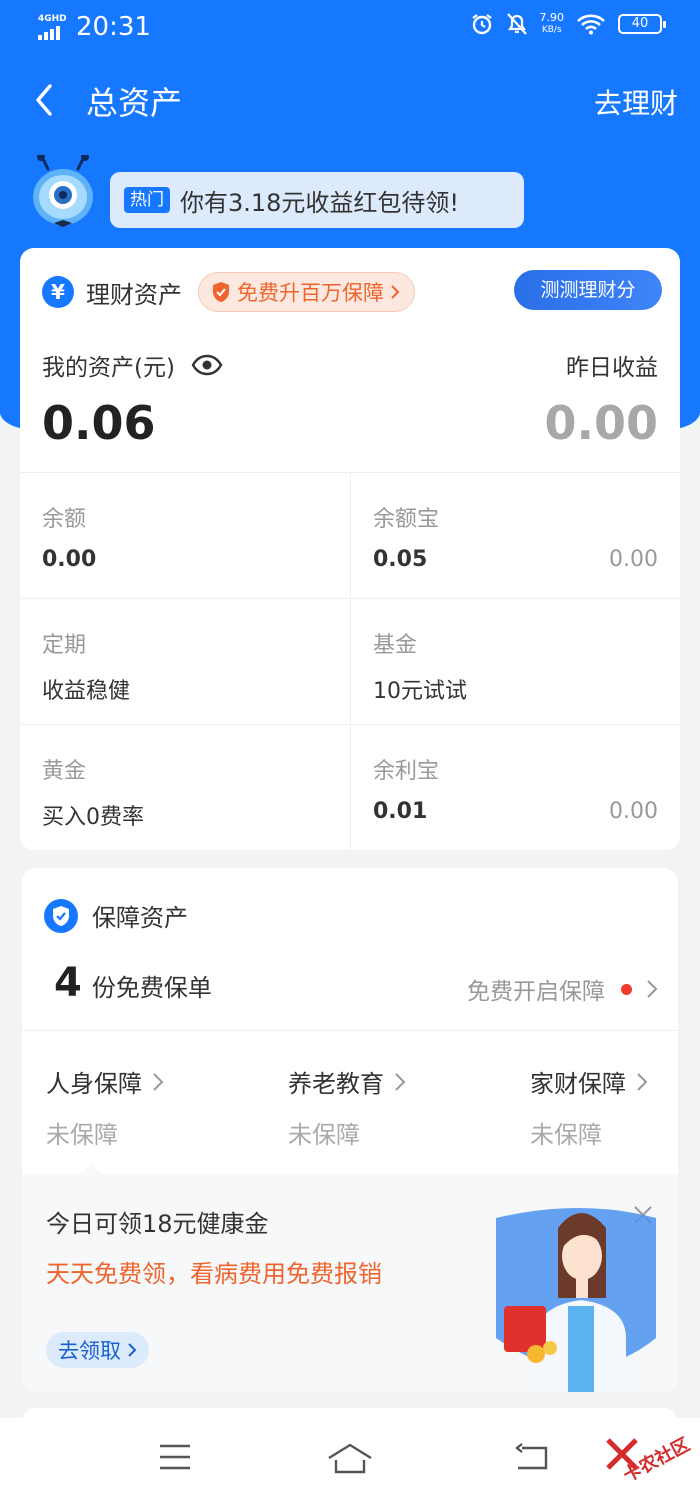 Image resolution: width=700 pixels, height=1500 pixels. What do you see at coordinates (636, 102) in the screenshot?
I see `go-invest-link: 去理财` at bounding box center [636, 102].